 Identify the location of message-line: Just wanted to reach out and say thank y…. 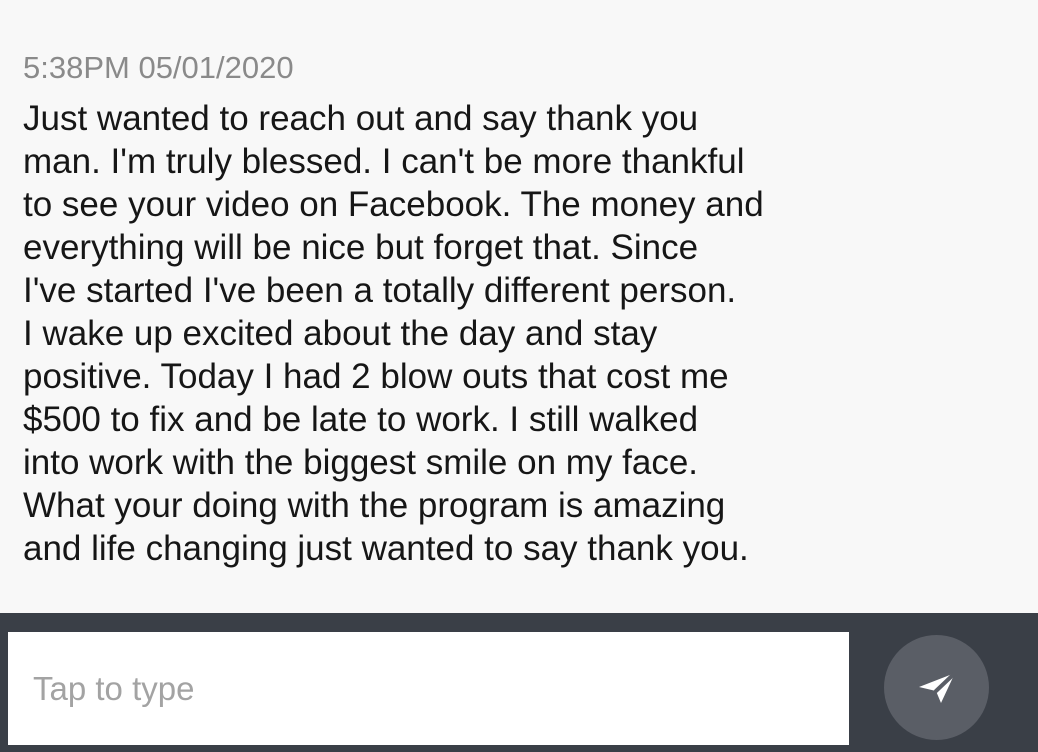
(361, 118).